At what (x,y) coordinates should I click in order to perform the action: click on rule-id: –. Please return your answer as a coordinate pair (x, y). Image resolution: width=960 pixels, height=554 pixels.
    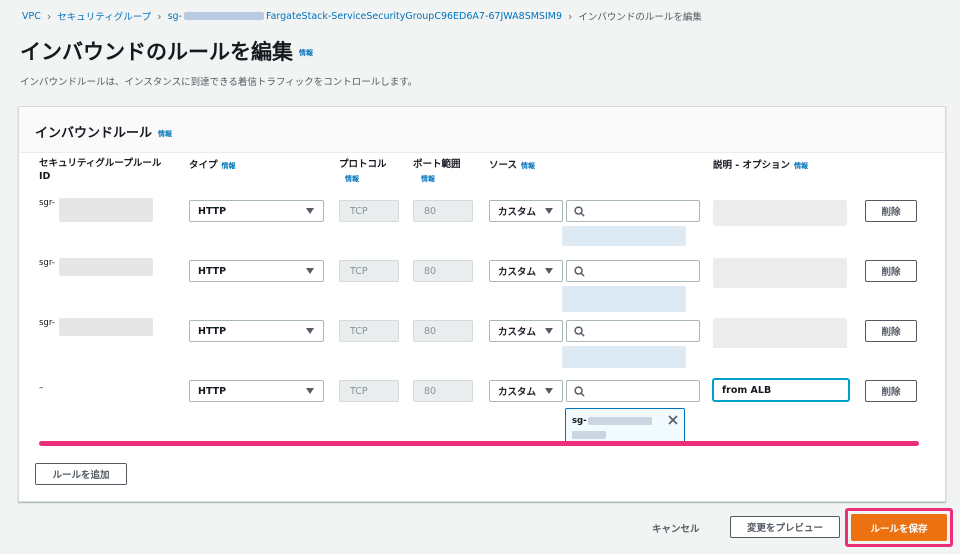
    Looking at the image, I should click on (41, 388).